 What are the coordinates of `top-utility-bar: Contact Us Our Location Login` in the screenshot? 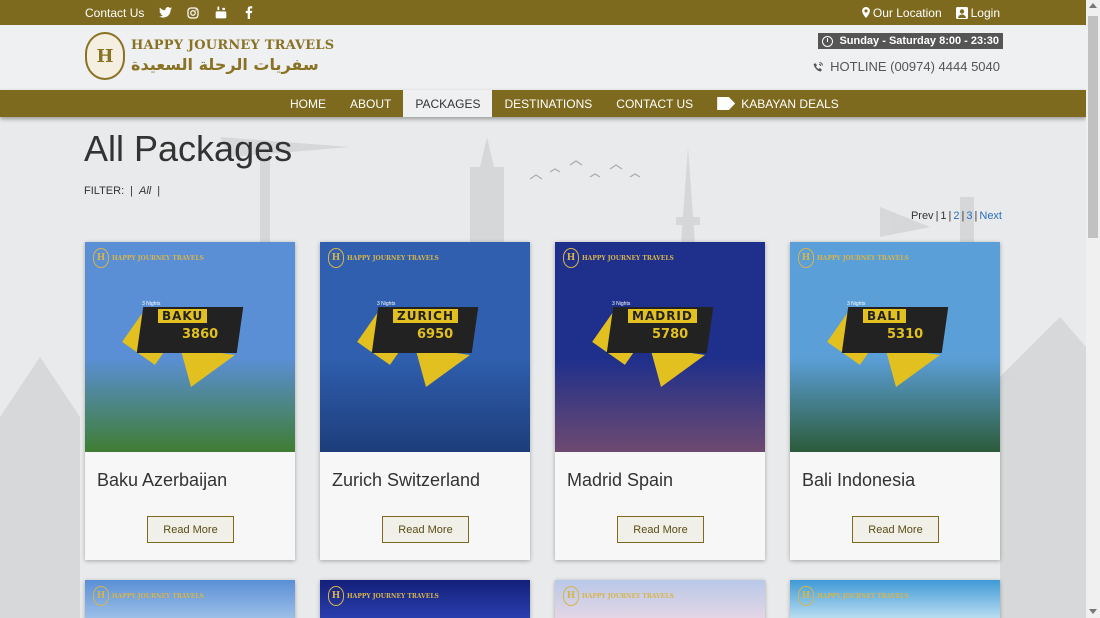 It's located at (543, 12).